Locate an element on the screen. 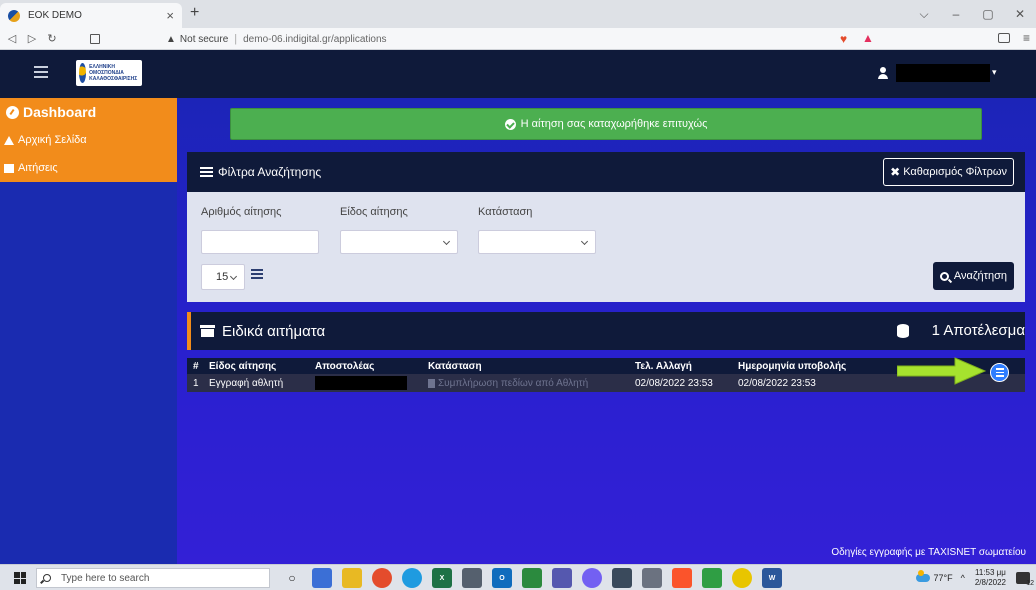 This screenshot has width=1036, height=590. excel-icon: X is located at coordinates (442, 578).